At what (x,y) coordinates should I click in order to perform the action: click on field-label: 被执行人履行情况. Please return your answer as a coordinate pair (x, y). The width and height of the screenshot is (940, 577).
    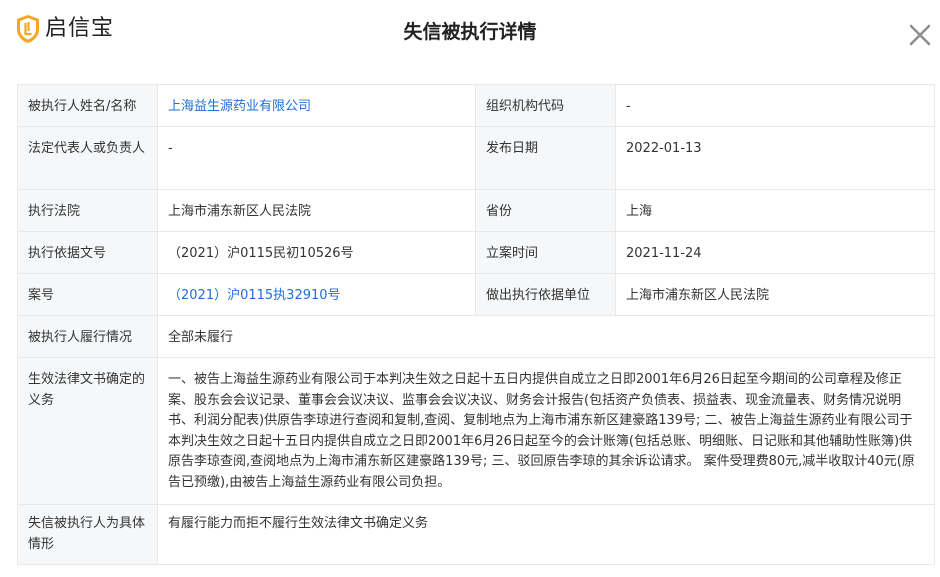
    Looking at the image, I should click on (87, 336).